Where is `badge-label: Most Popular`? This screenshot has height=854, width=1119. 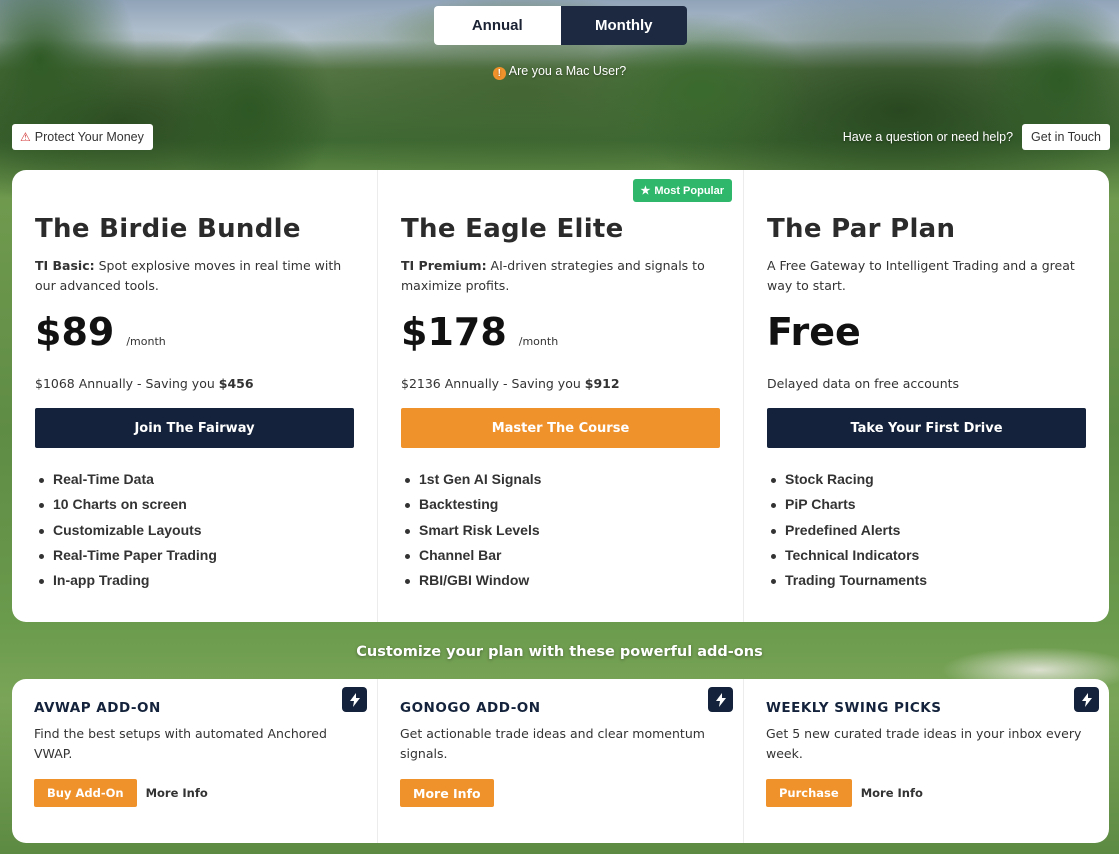 badge-label: Most Popular is located at coordinates (689, 190).